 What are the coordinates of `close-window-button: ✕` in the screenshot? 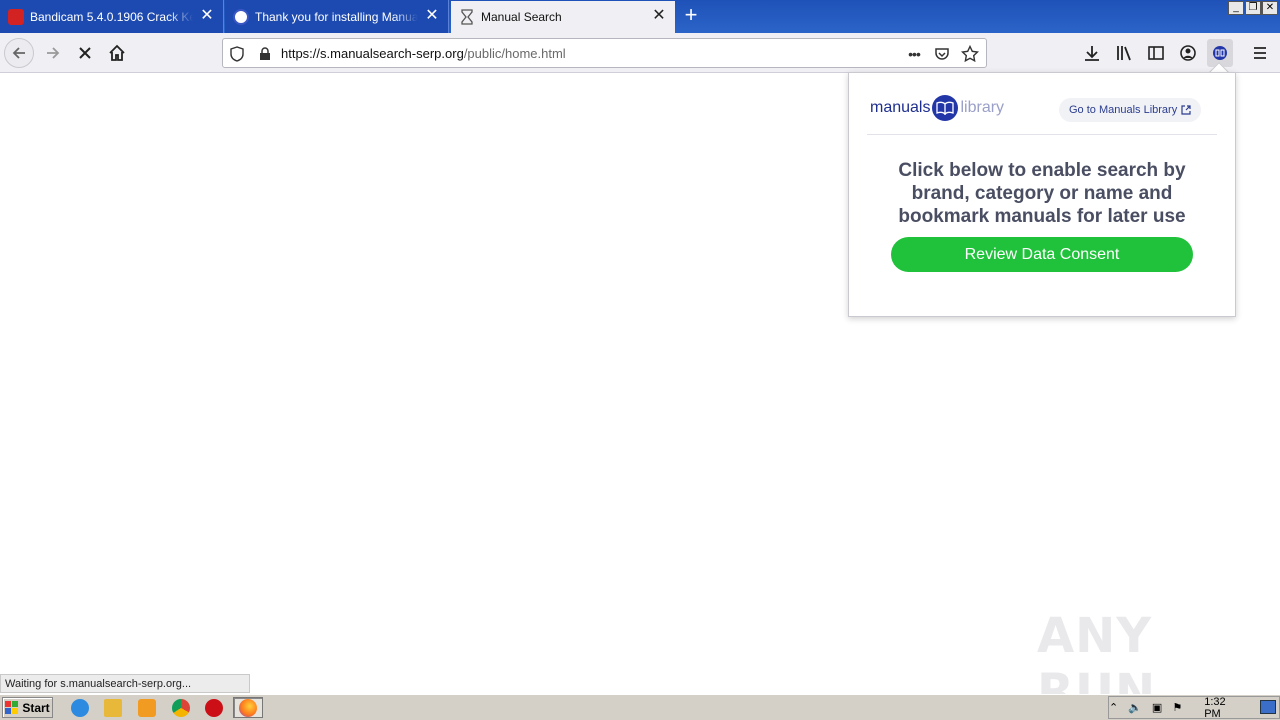 It's located at (1270, 8).